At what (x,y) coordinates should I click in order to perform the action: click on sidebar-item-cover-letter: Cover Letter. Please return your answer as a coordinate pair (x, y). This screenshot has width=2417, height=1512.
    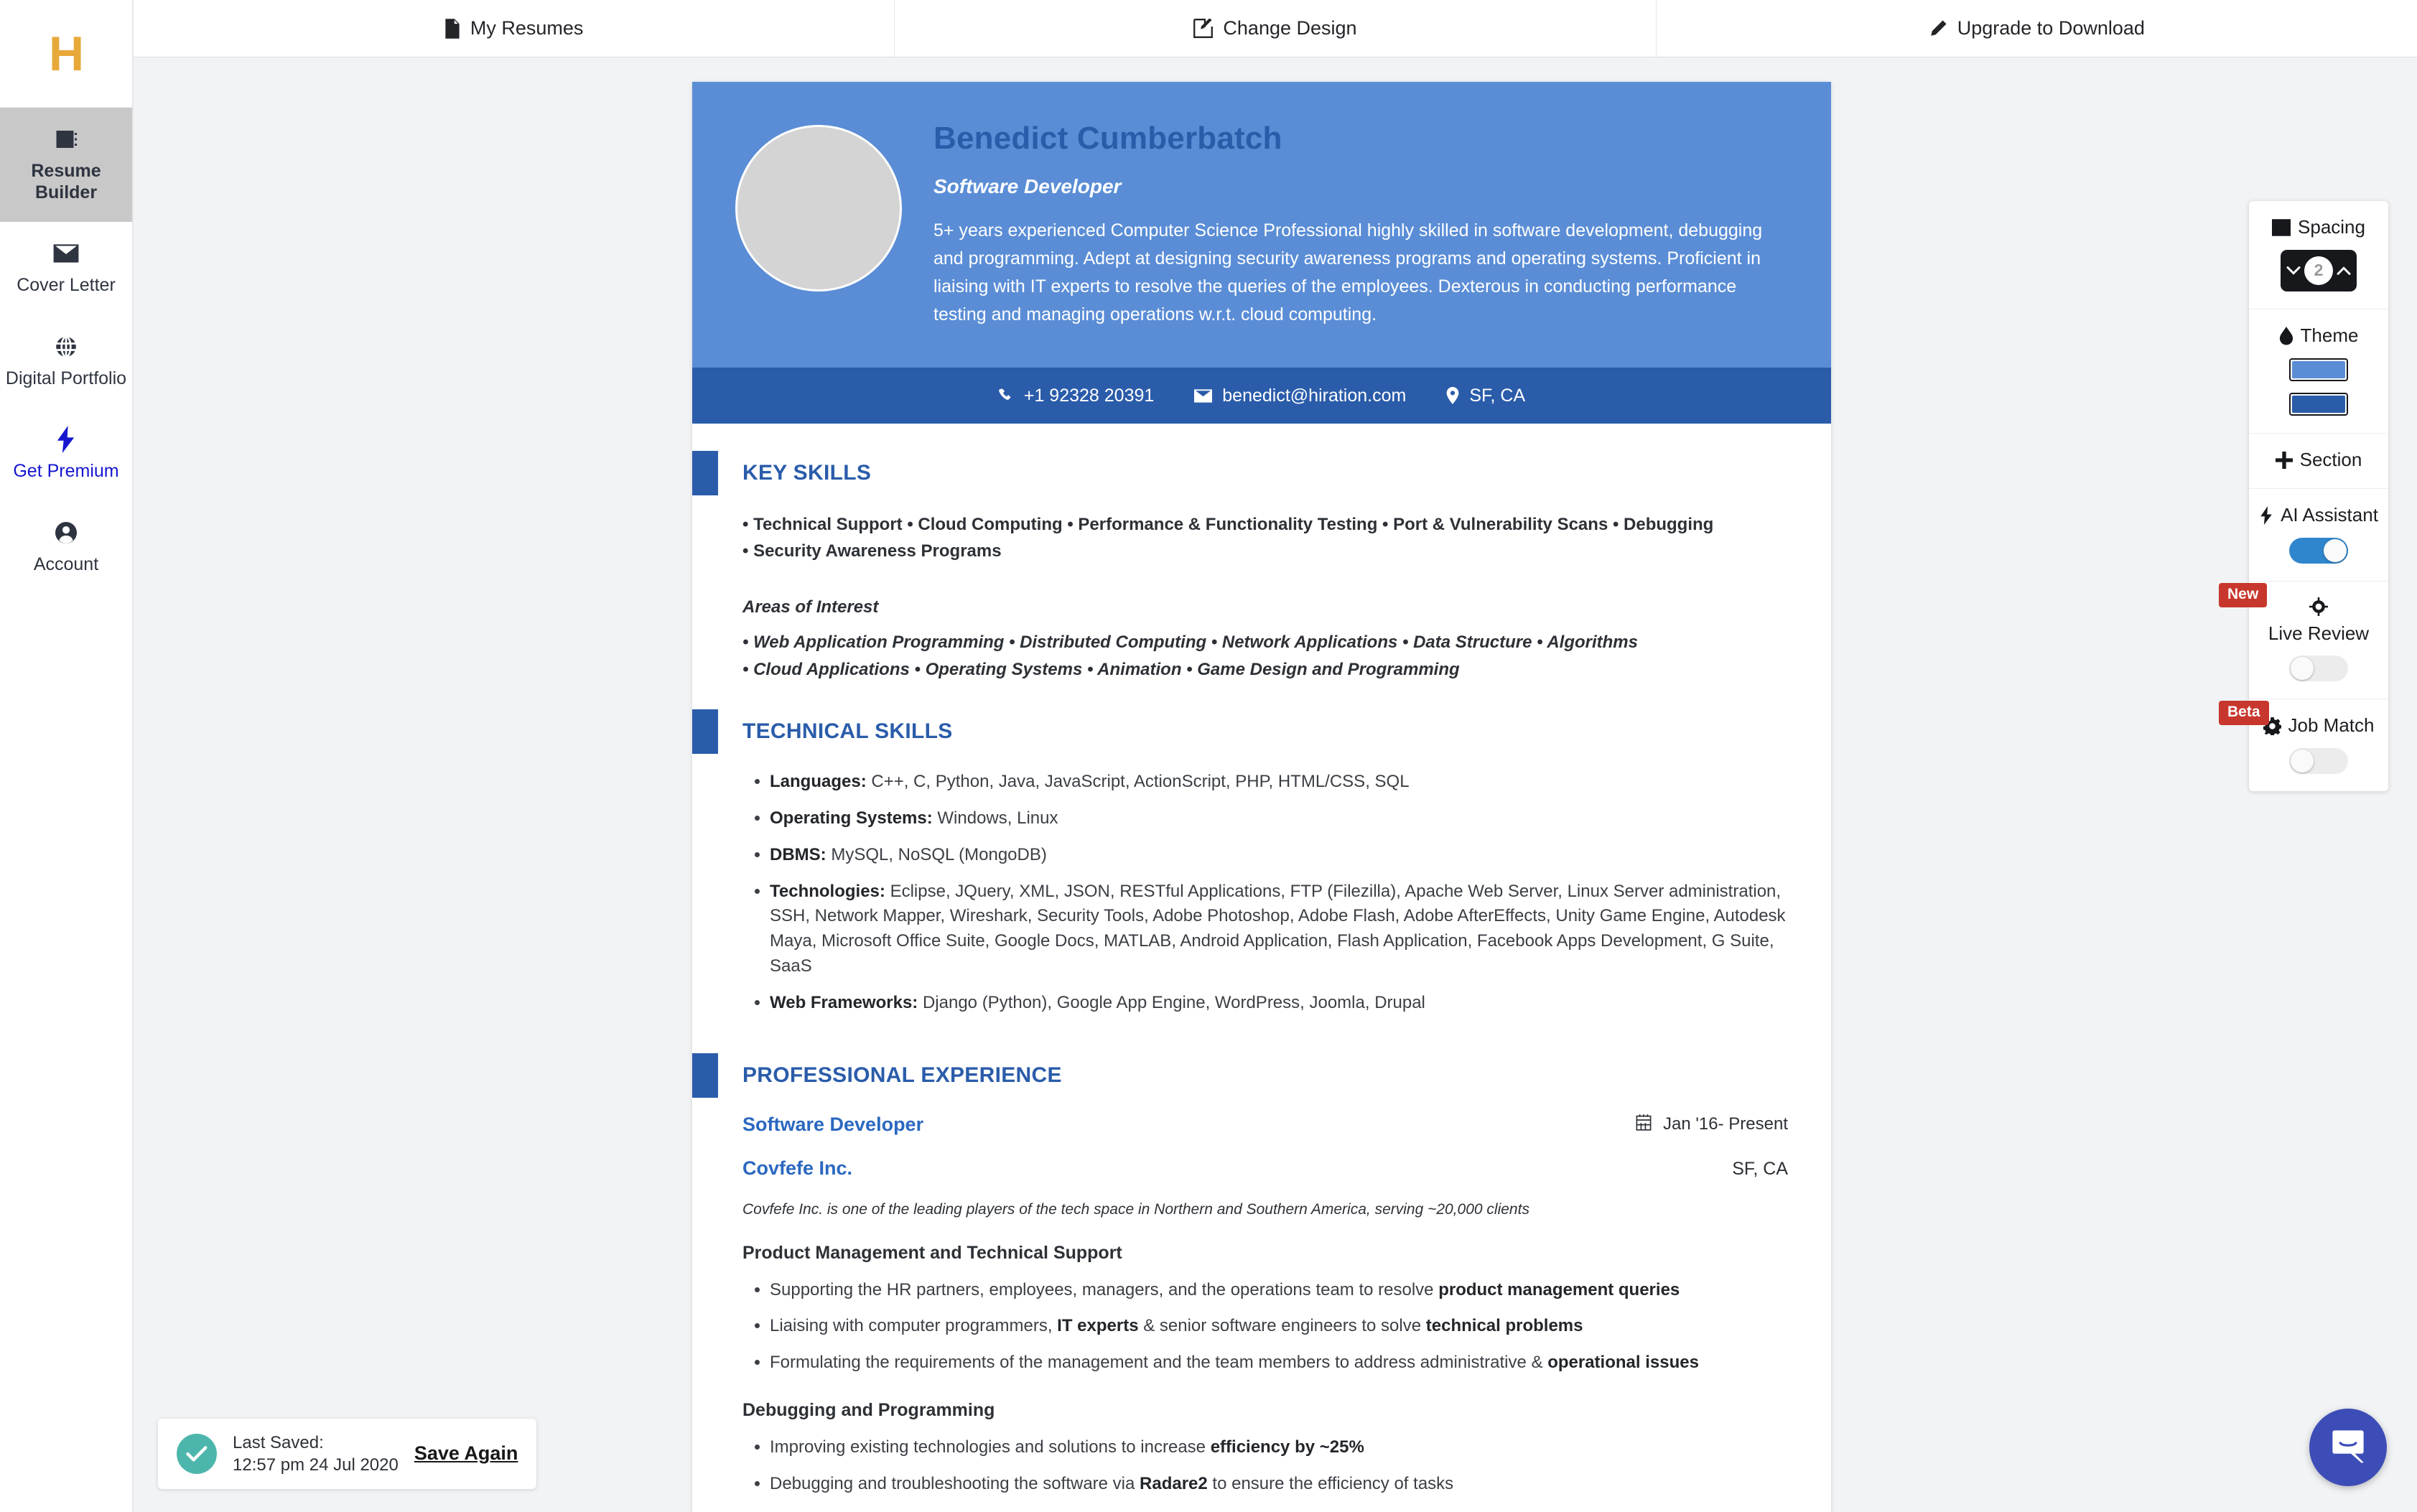
    Looking at the image, I should click on (66, 268).